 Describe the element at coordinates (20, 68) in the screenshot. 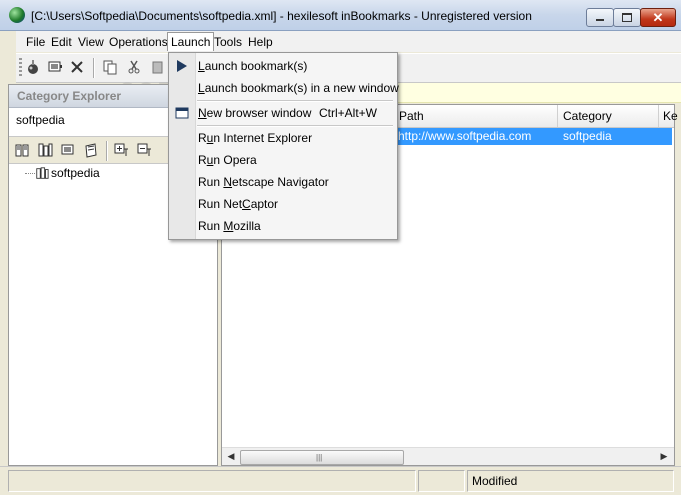

I see `toolbar-grip` at that location.